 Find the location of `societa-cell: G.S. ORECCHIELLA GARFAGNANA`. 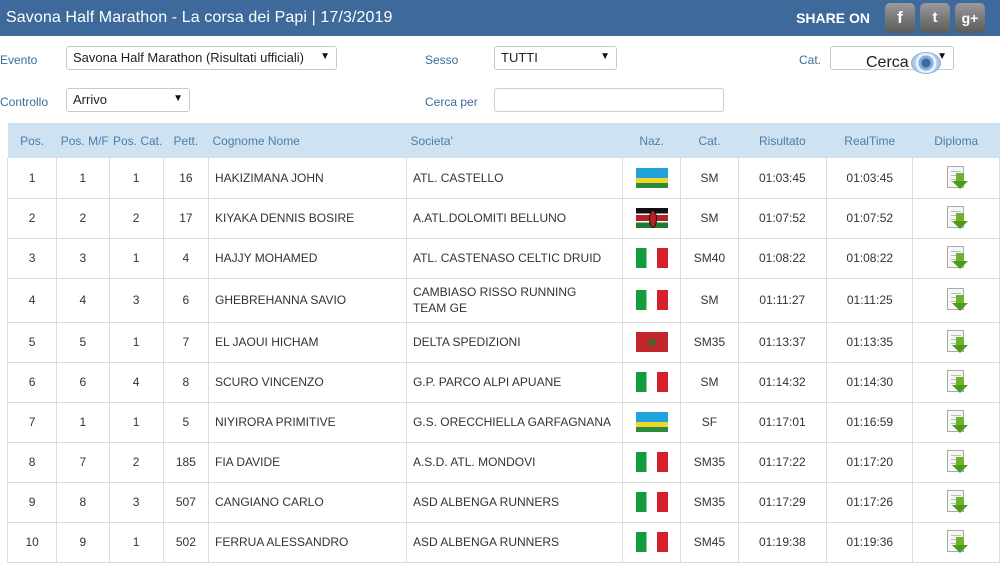

societa-cell: G.S. ORECCHIELLA GARFAGNANA is located at coordinates (515, 422).